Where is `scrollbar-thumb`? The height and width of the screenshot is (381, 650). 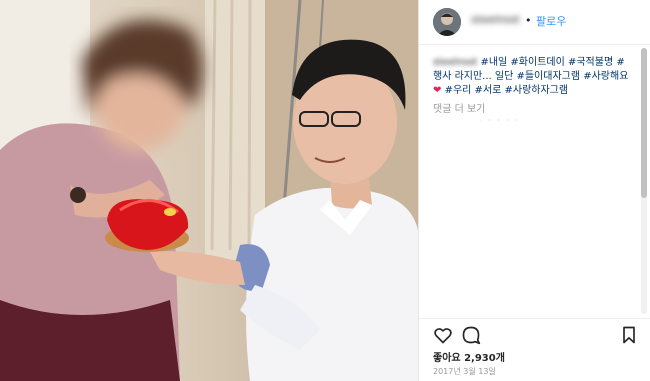
scrollbar-thumb is located at coordinates (644, 123).